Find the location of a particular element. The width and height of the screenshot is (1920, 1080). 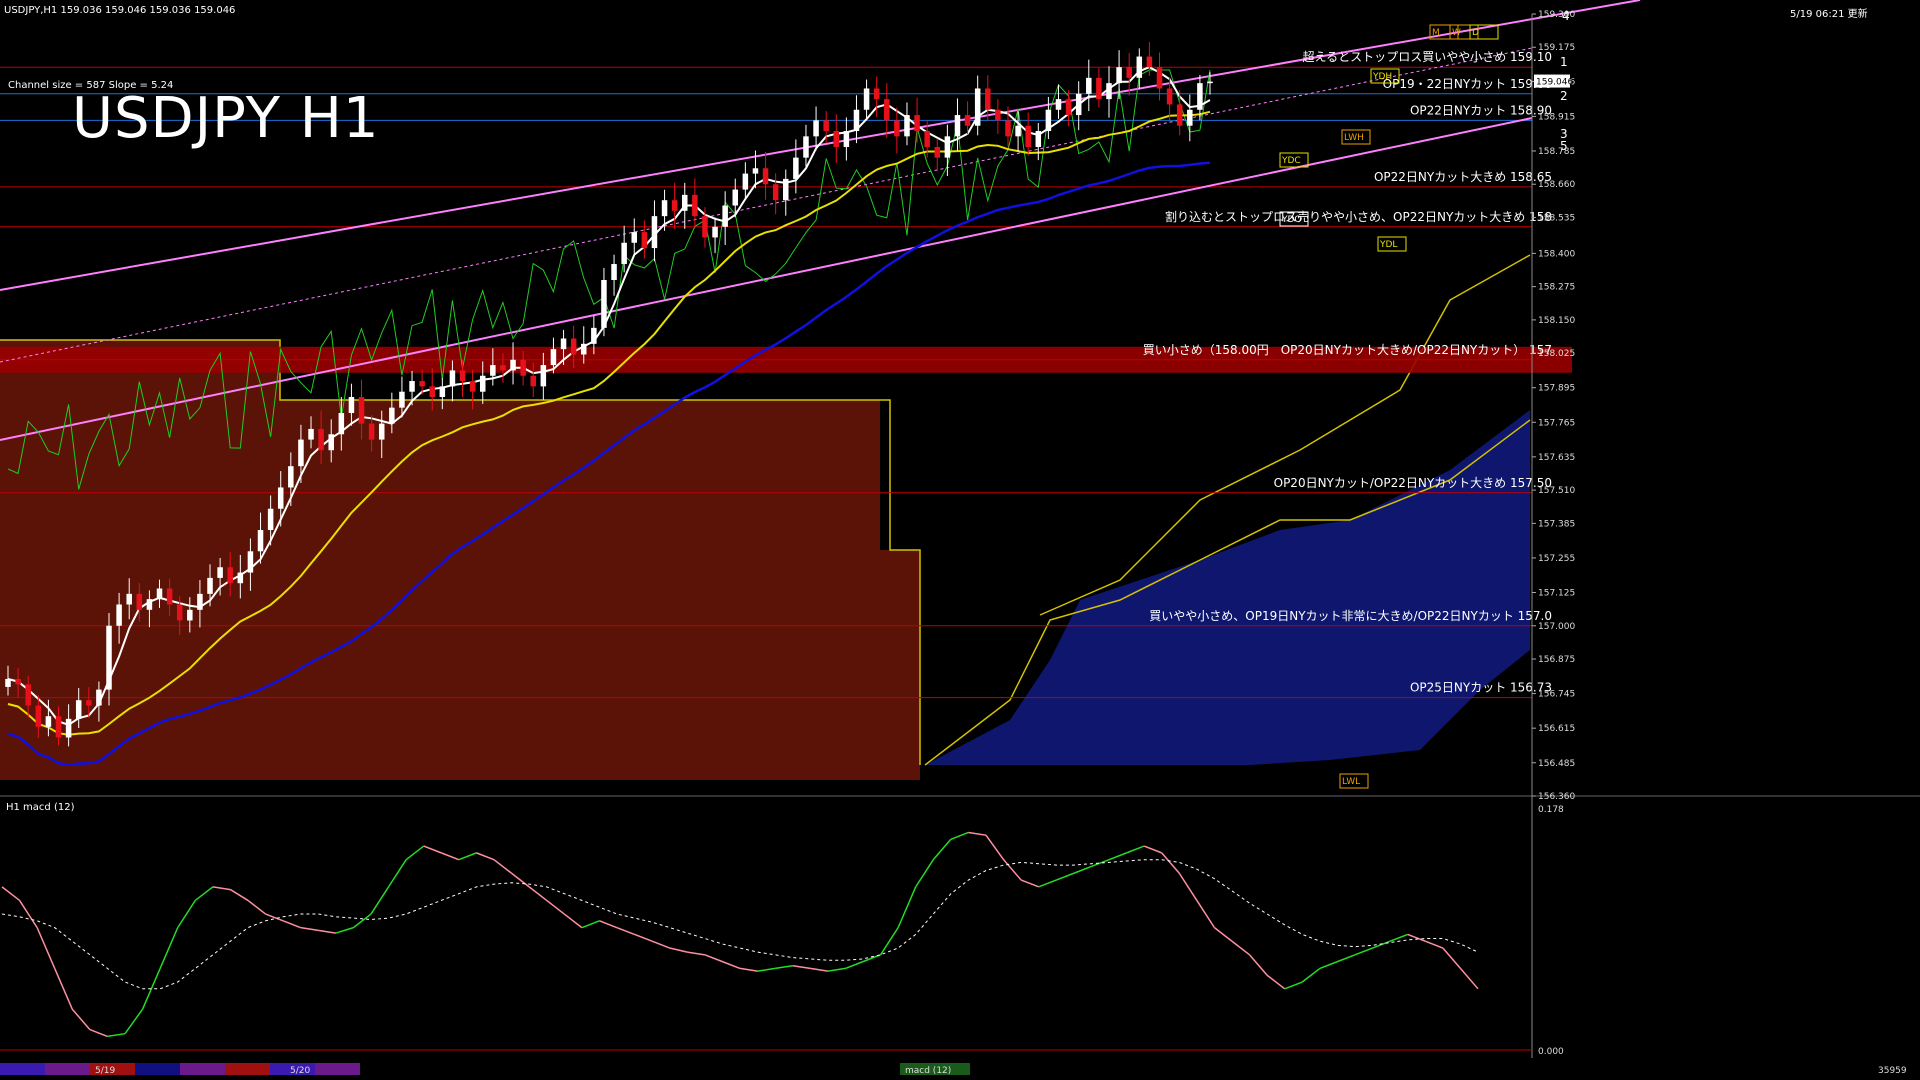

tag-label: YDL is located at coordinates (1388, 245).